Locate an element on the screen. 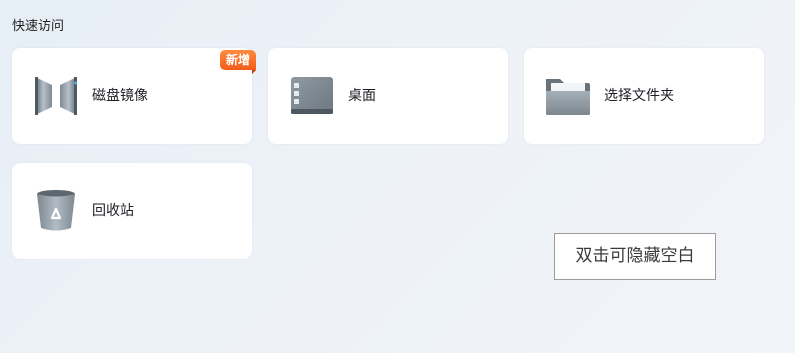  quick-access-card-desktop: 桌面 is located at coordinates (388, 96).